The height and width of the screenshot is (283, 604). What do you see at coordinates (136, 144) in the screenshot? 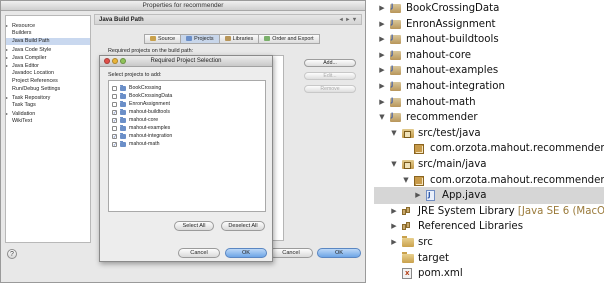
I see `project-list-item: ✓ mahout-math` at bounding box center [136, 144].